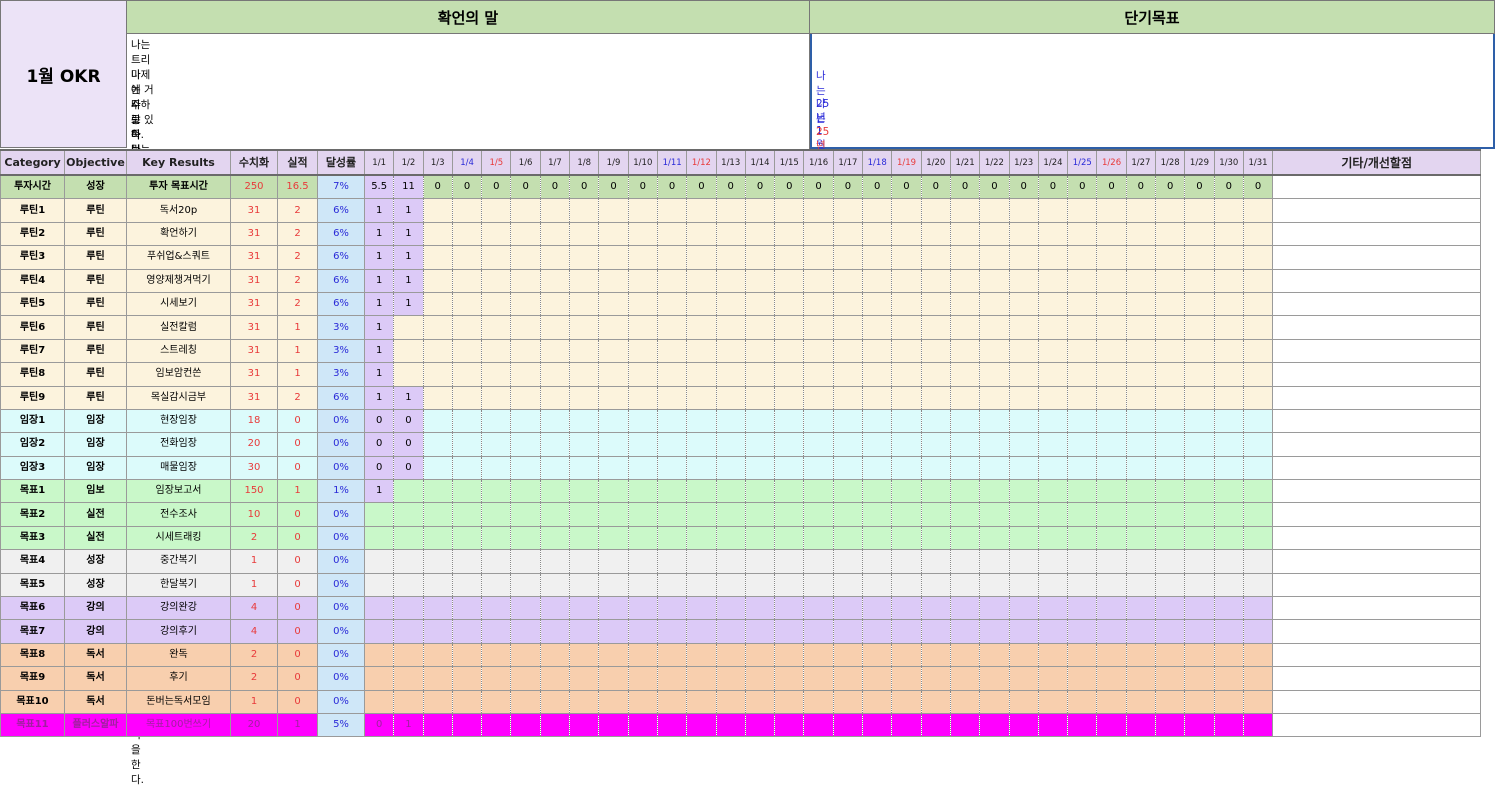  Describe the element at coordinates (935, 162) in the screenshot. I see `header-day: 1/20` at that location.